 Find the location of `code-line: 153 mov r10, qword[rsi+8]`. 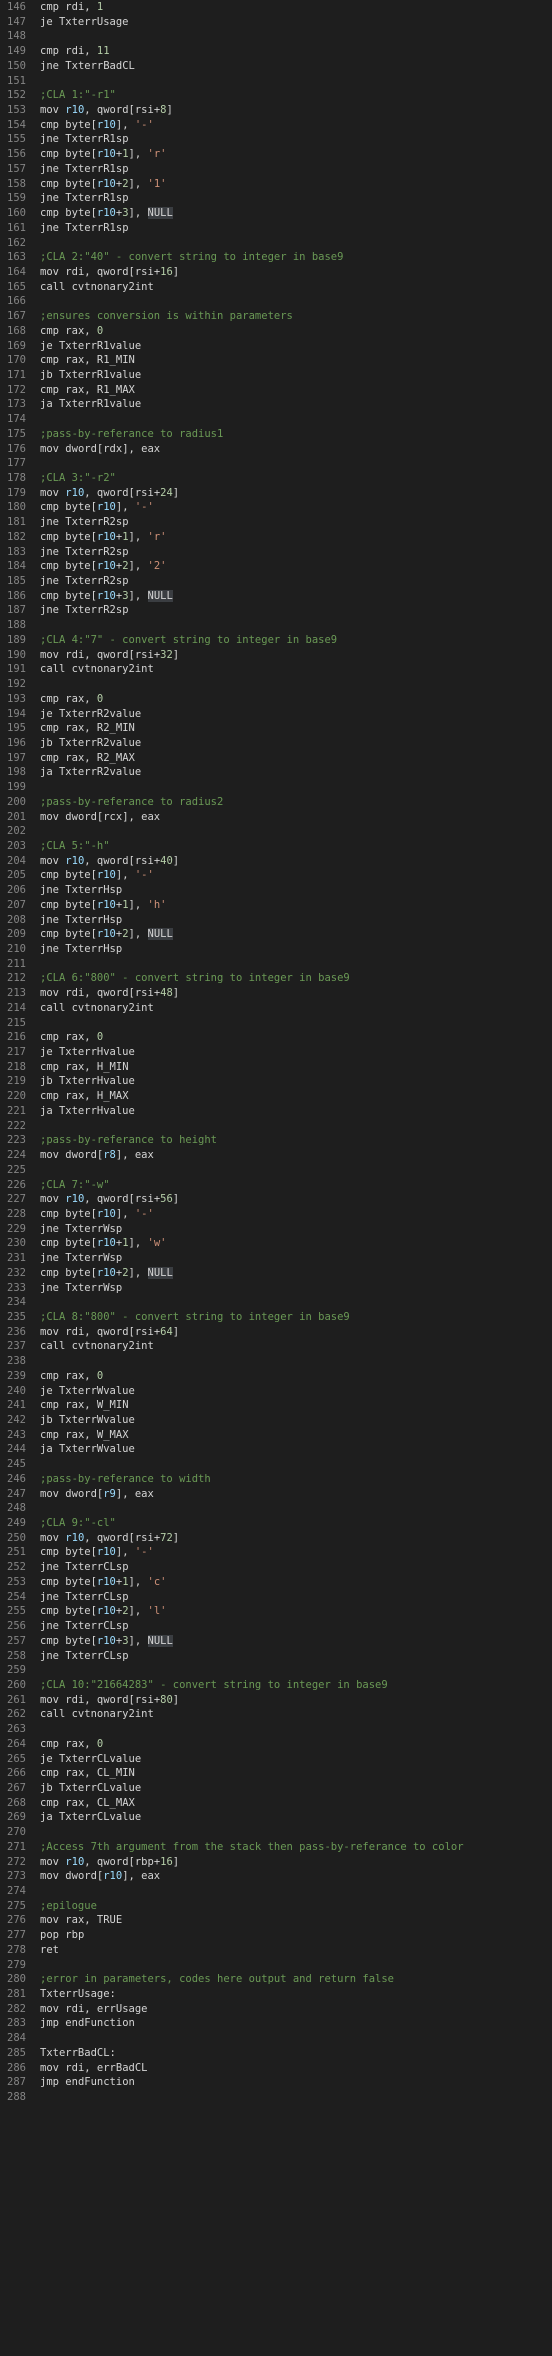

code-line: 153 mov r10, qword[rsi+8] is located at coordinates (276, 110).